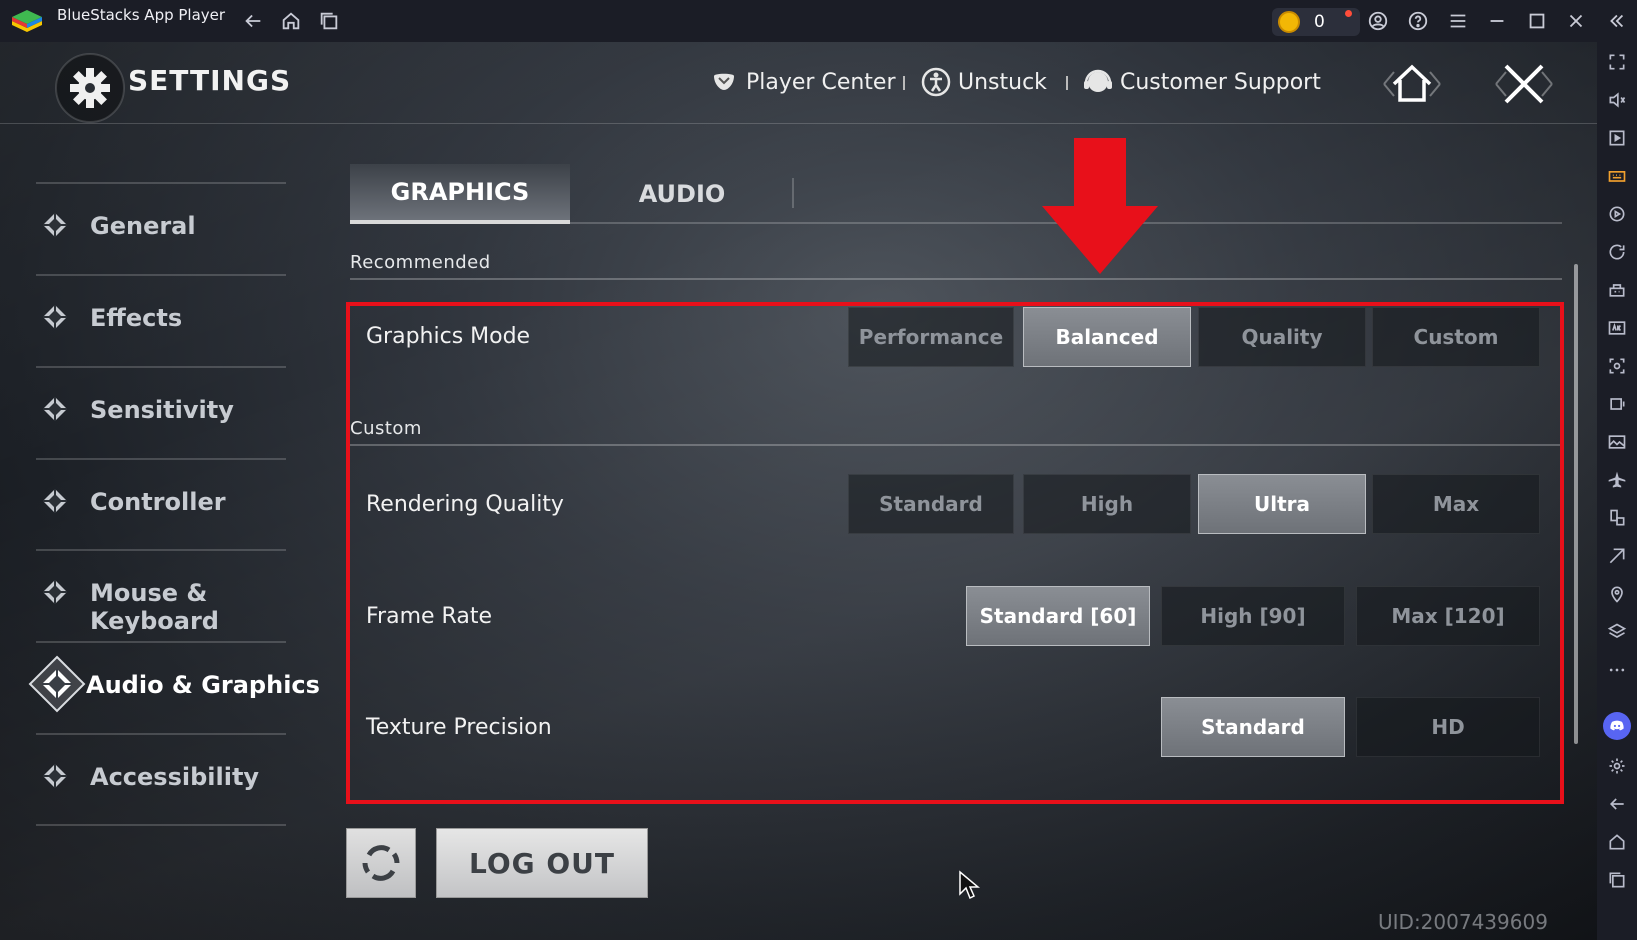  I want to click on coin-balance: 0, so click(1316, 22).